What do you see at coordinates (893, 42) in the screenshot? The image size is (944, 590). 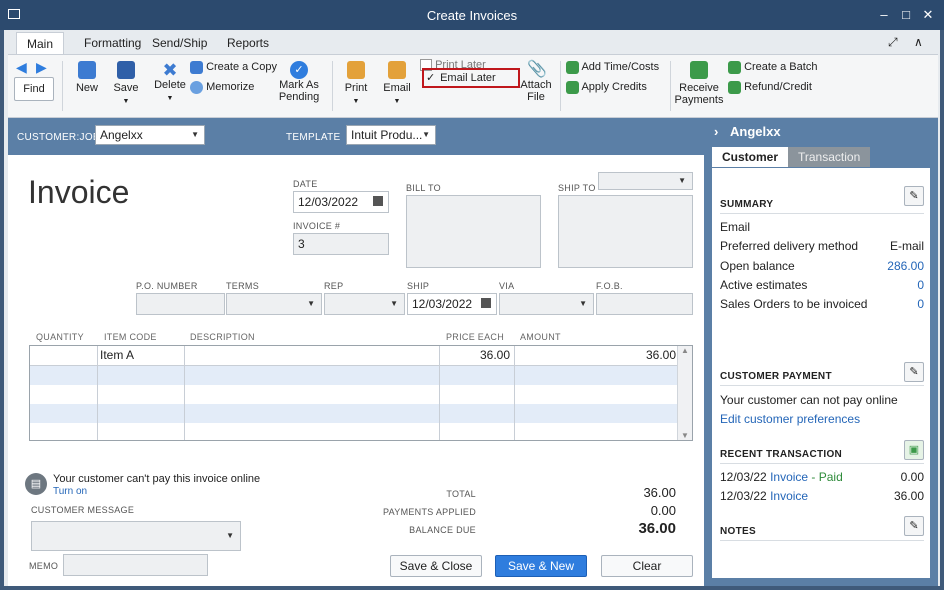 I see `expand-icon: ⤢` at bounding box center [893, 42].